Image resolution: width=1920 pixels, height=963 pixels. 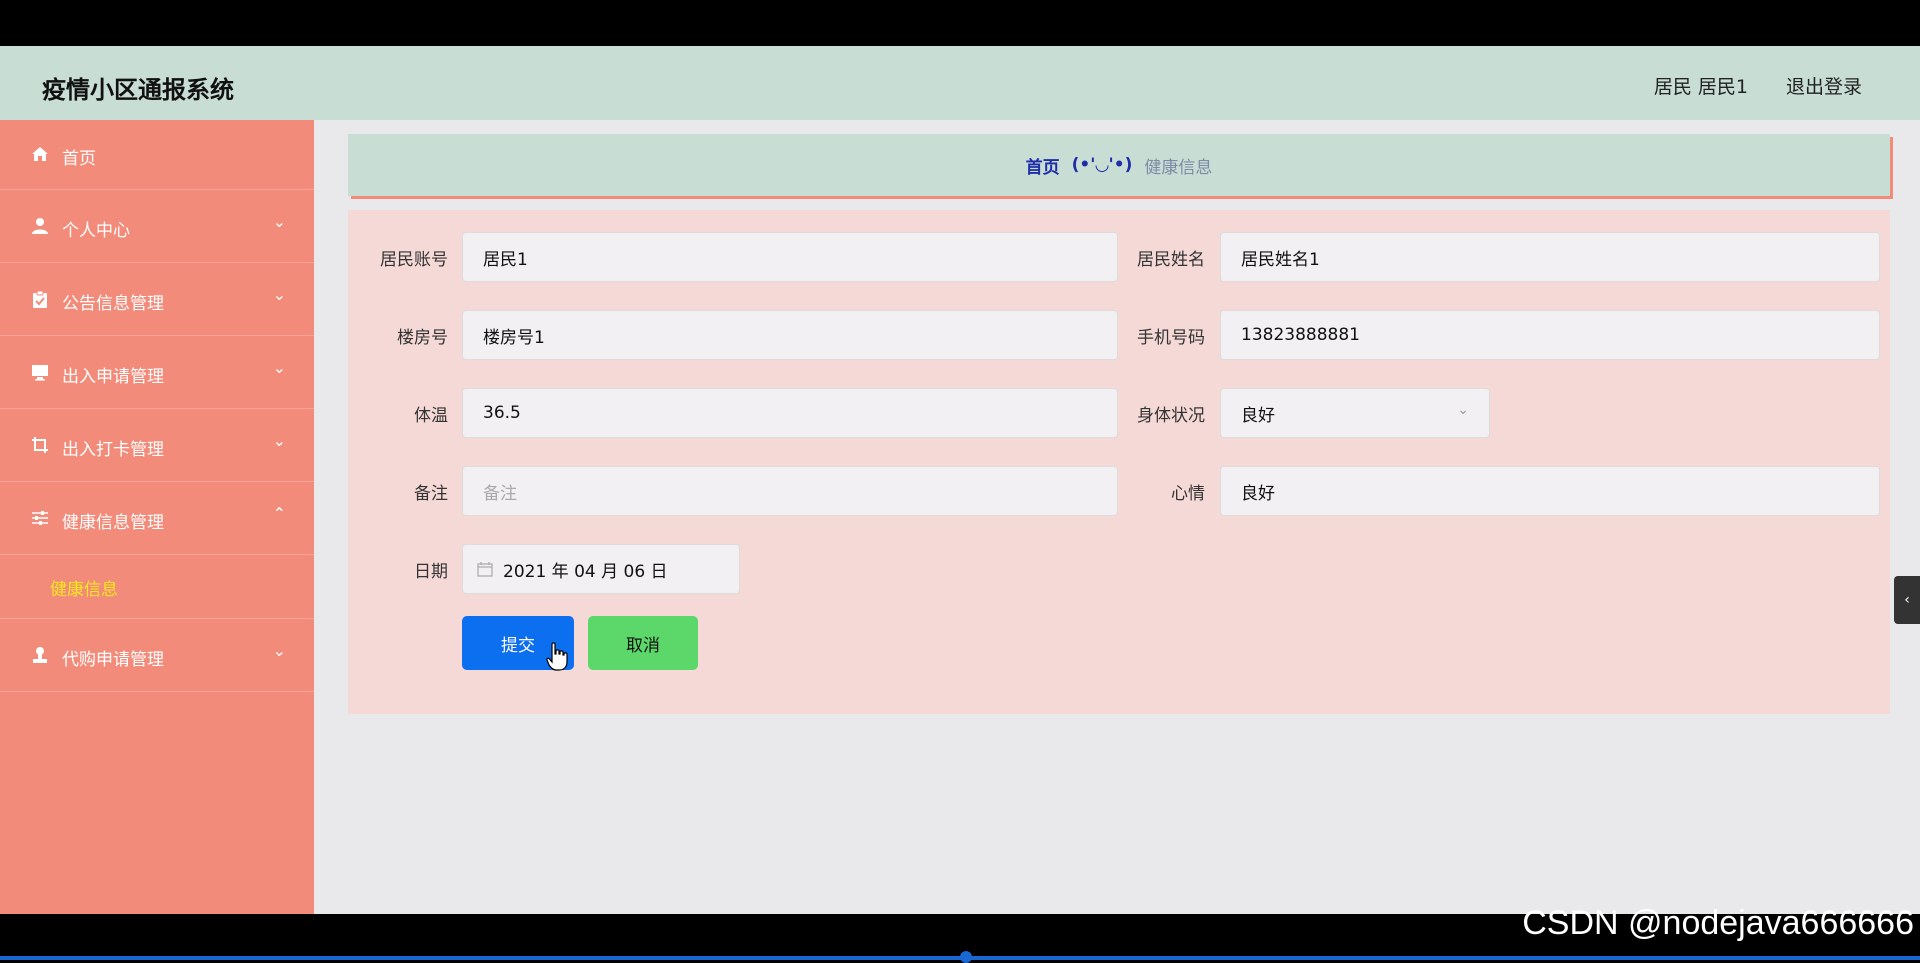 What do you see at coordinates (966, 957) in the screenshot?
I see `video-progress-handle` at bounding box center [966, 957].